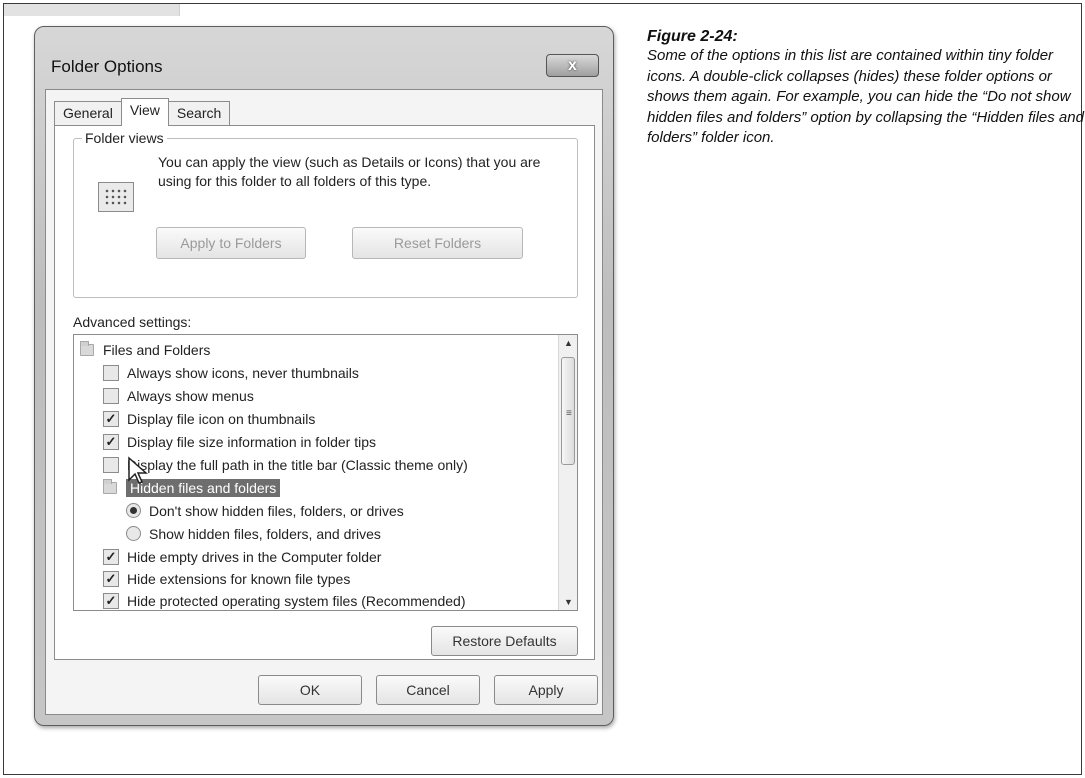 The image size is (1085, 778). I want to click on list-item-label: Files and Folders, so click(157, 349).